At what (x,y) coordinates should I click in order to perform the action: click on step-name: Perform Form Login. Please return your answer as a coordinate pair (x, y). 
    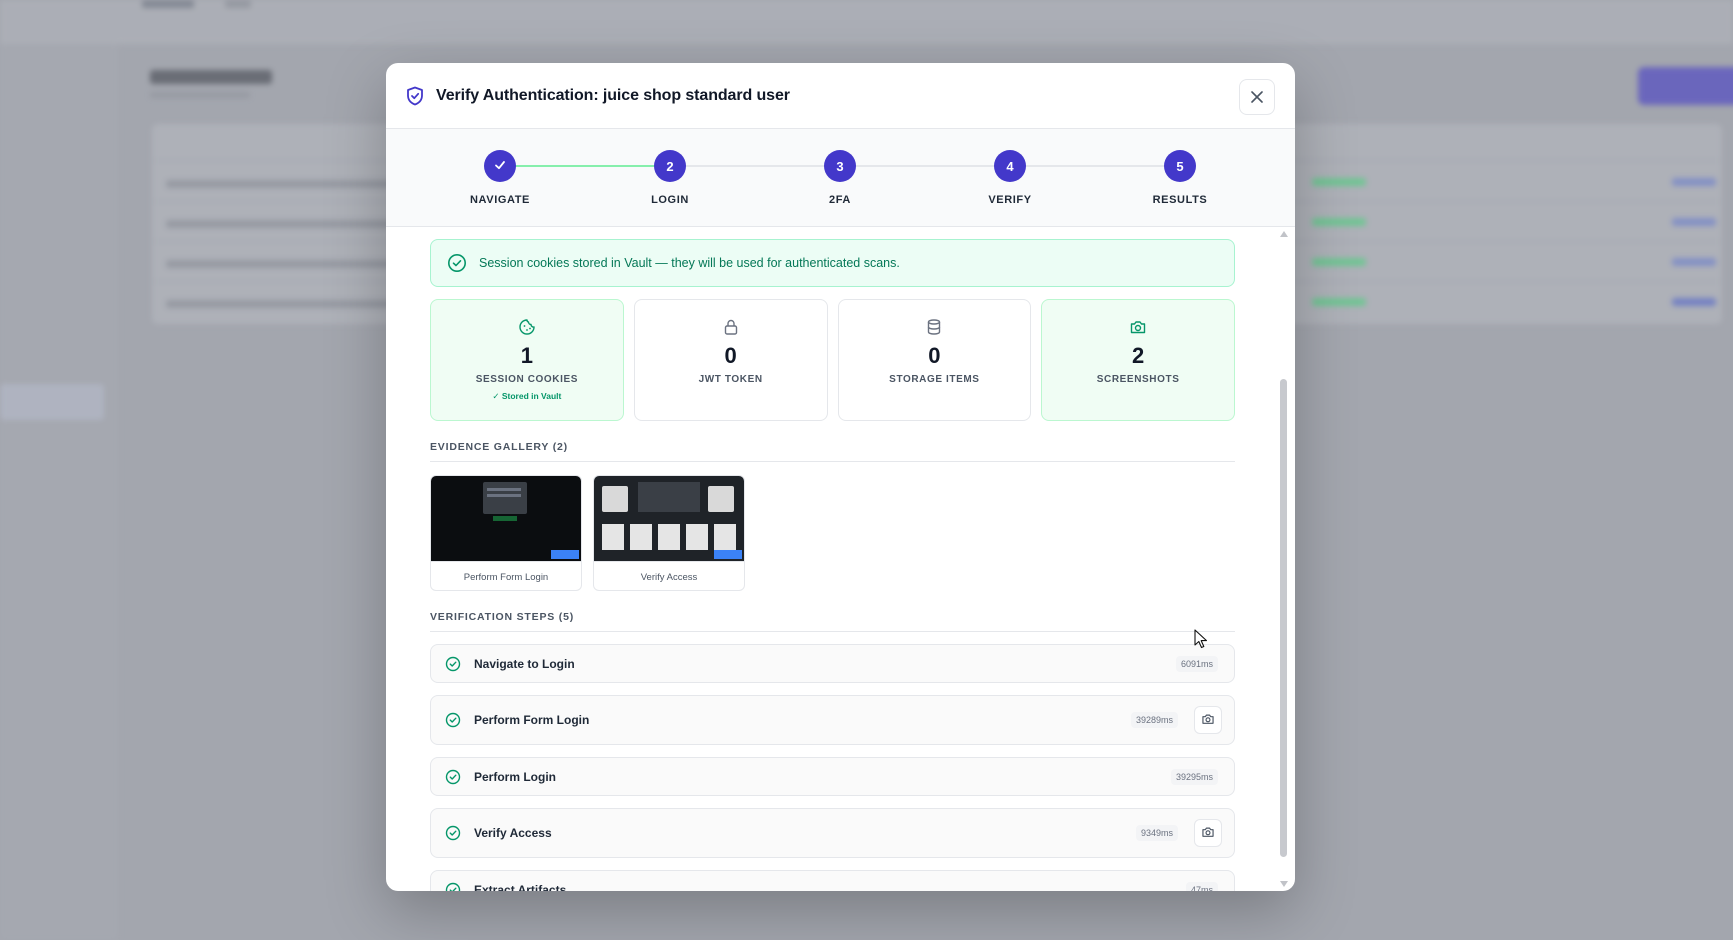
    Looking at the image, I should click on (532, 720).